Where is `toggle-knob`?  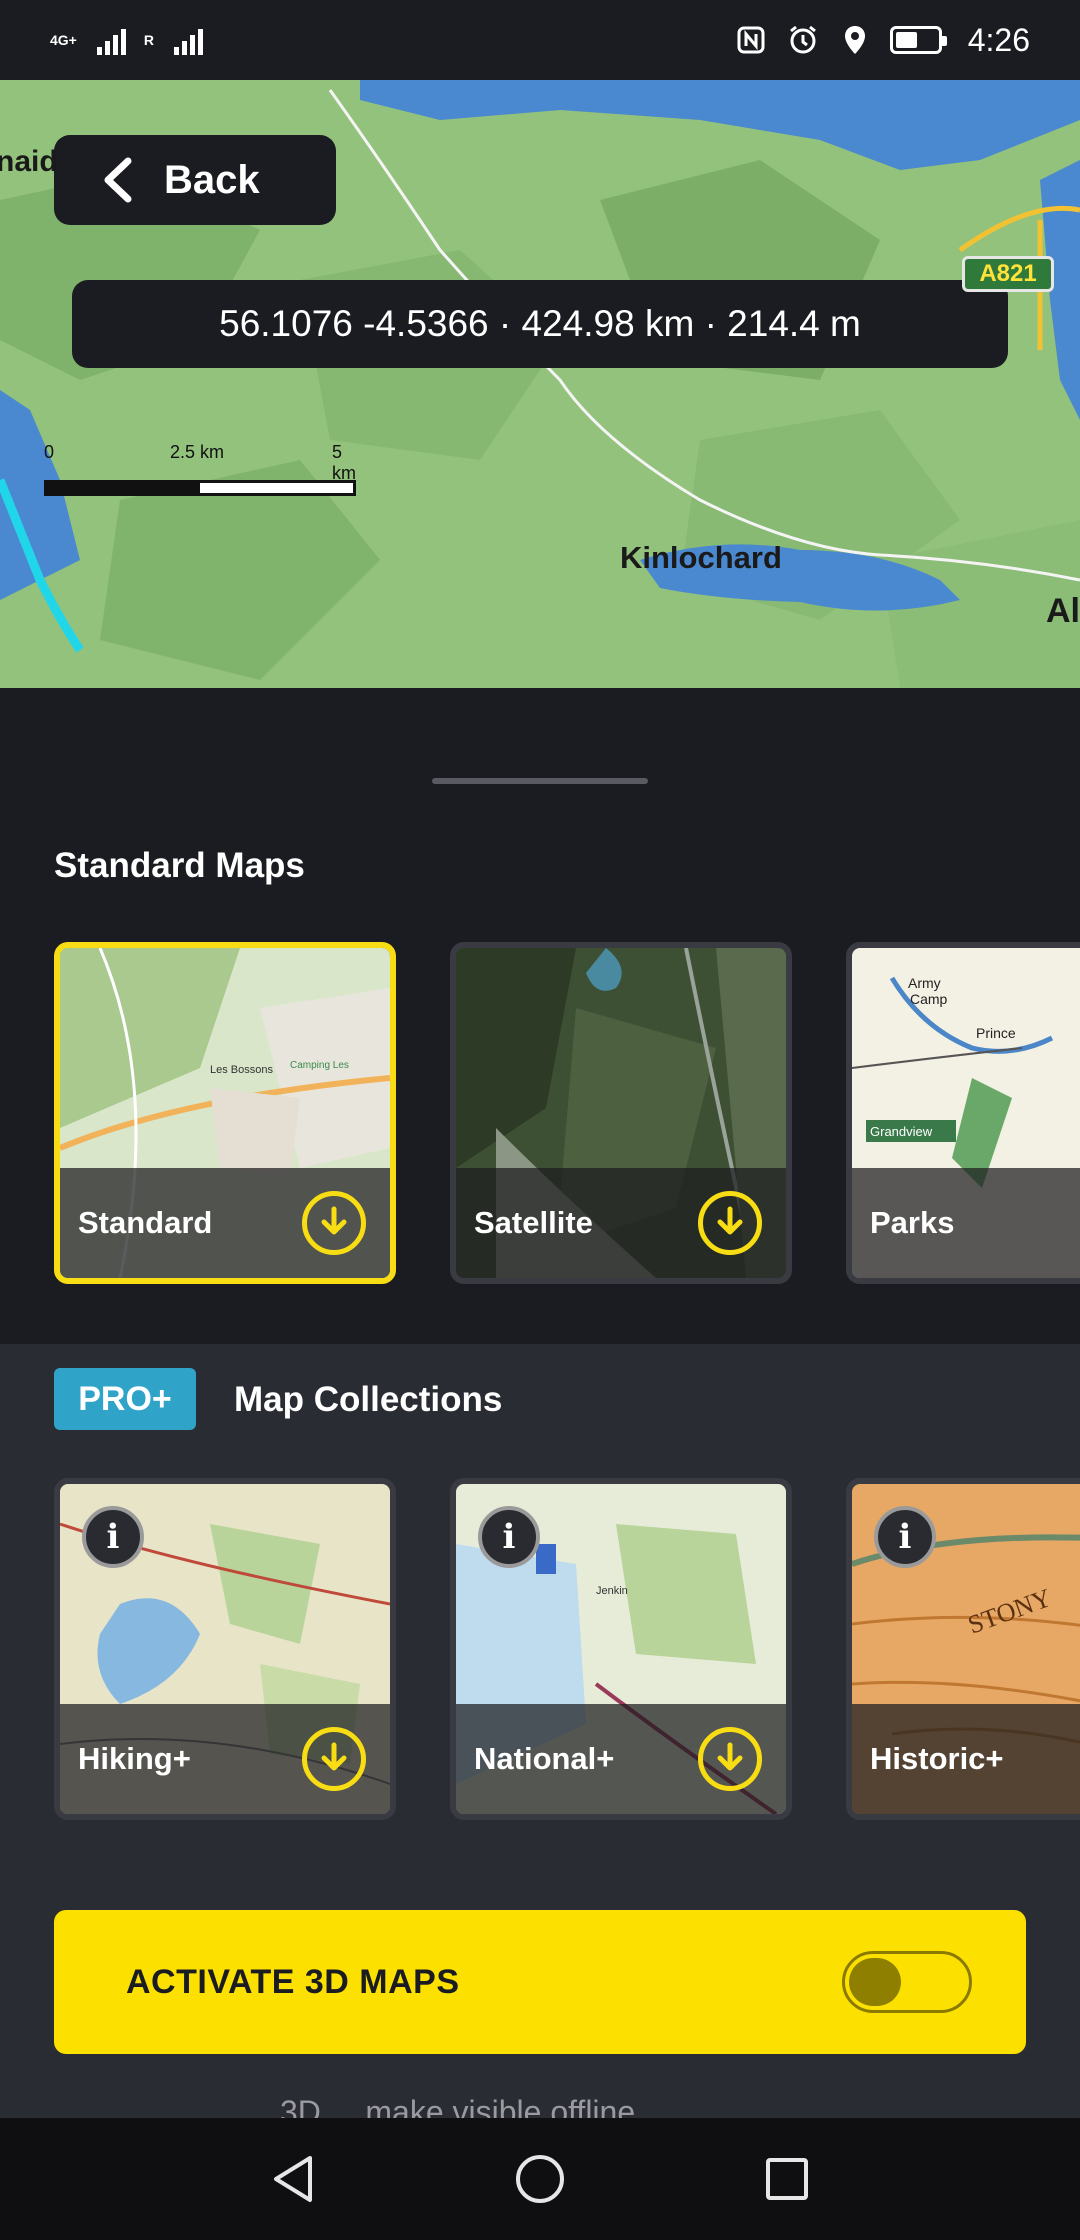
toggle-knob is located at coordinates (875, 1982).